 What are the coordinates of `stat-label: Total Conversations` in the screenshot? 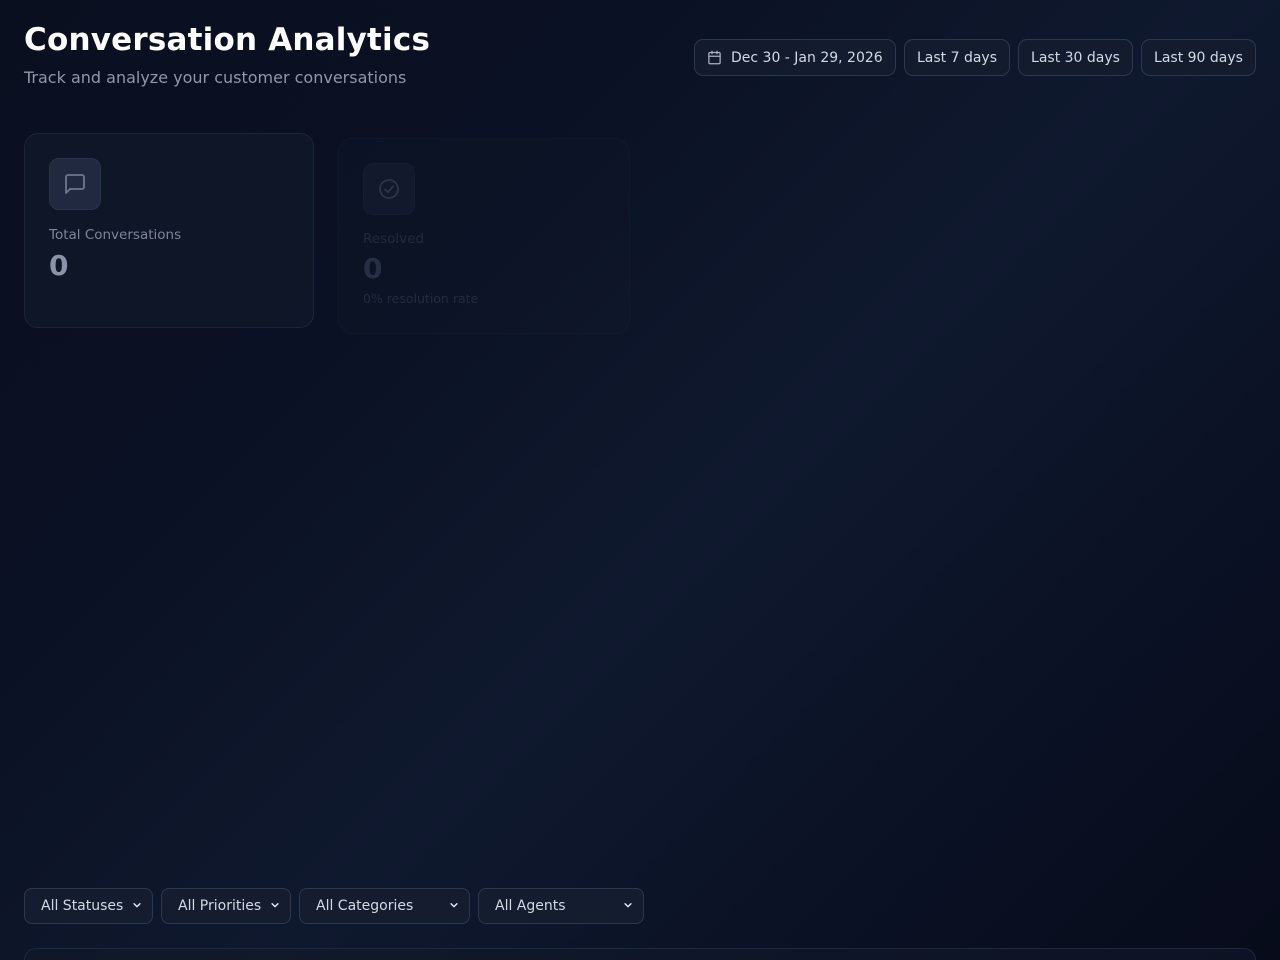 It's located at (115, 235).